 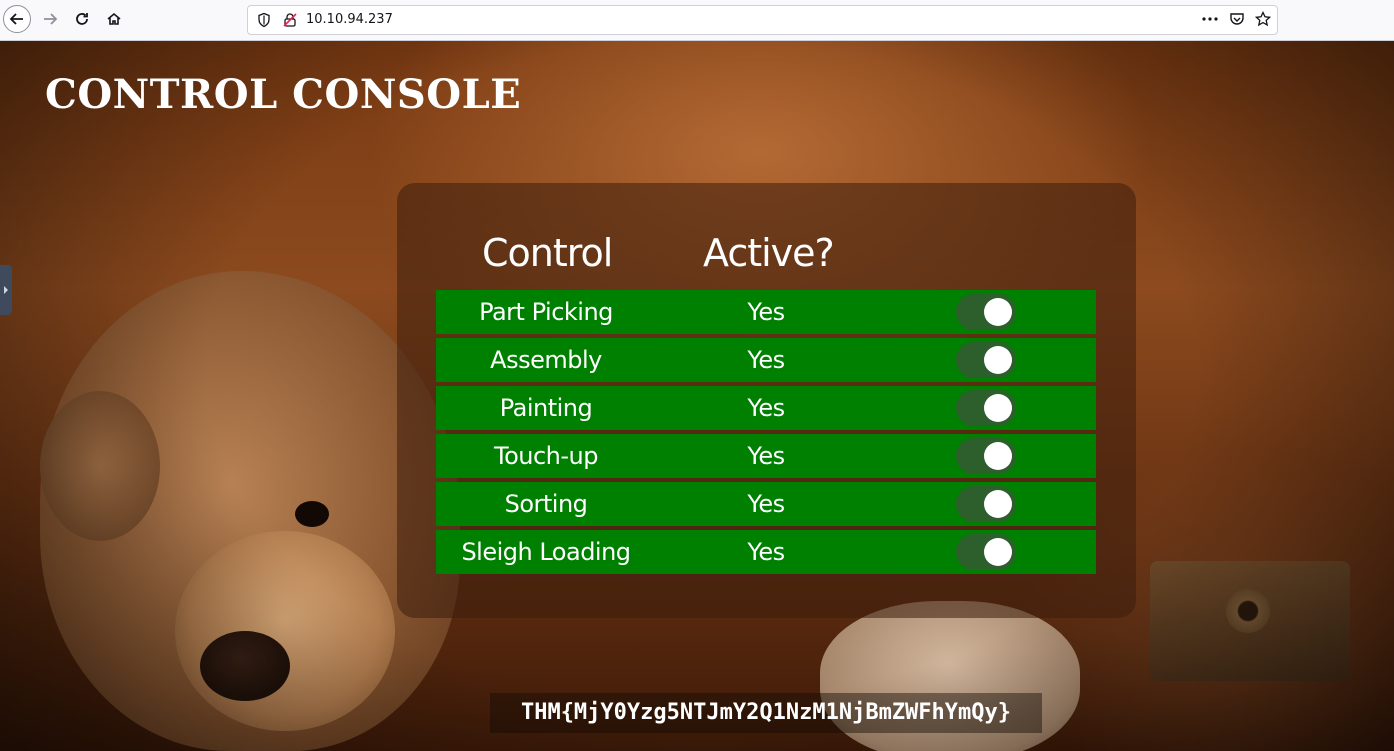 I want to click on insecure-lock-icon, so click(x=290, y=22).